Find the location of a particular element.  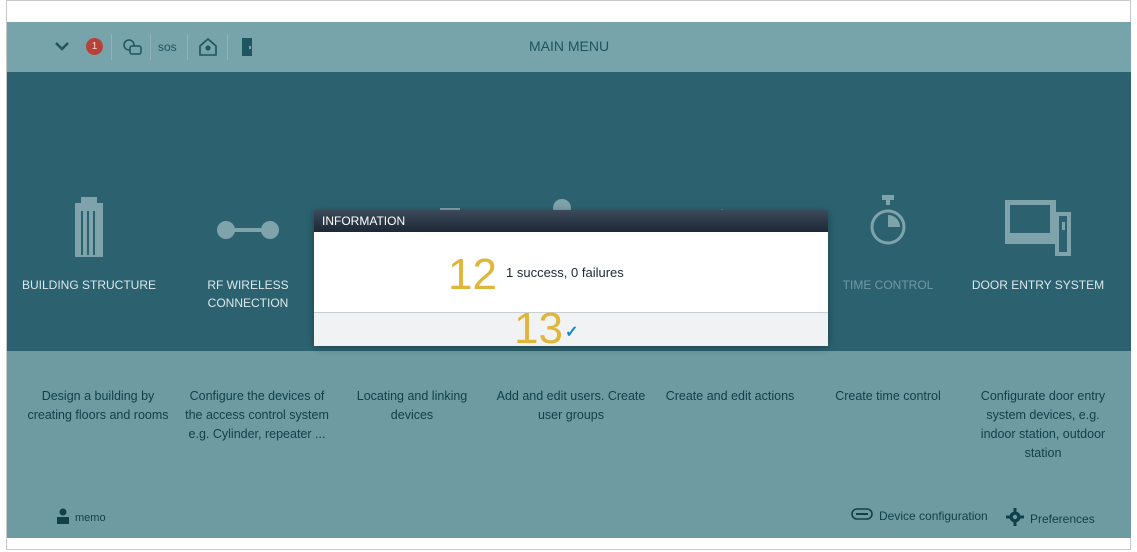

building-icon is located at coordinates (89, 229).